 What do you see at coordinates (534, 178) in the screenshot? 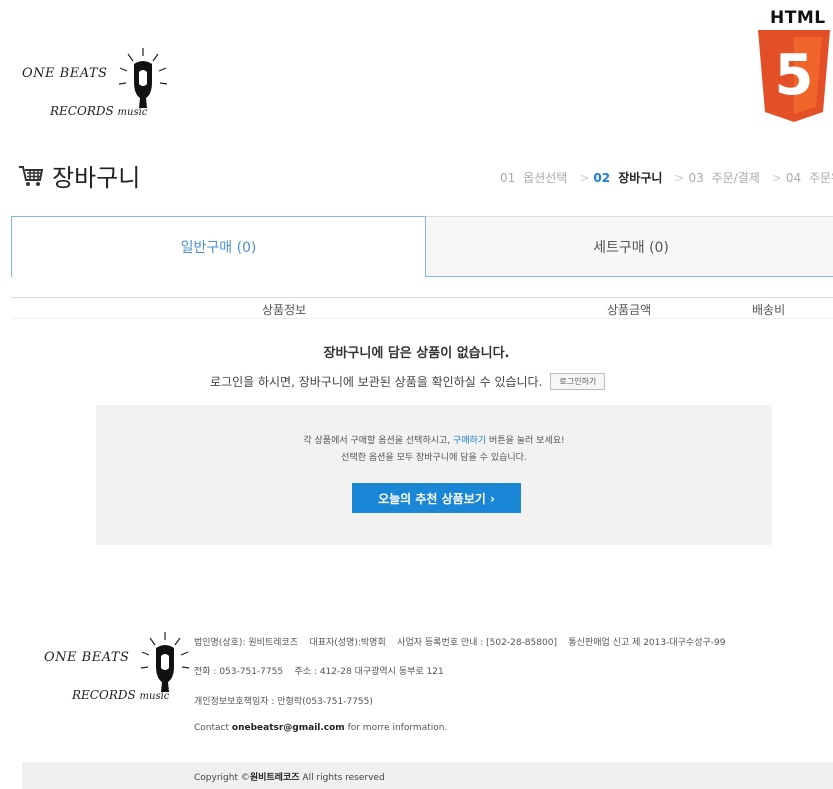
I see `step-1: 01 옵션선택` at bounding box center [534, 178].